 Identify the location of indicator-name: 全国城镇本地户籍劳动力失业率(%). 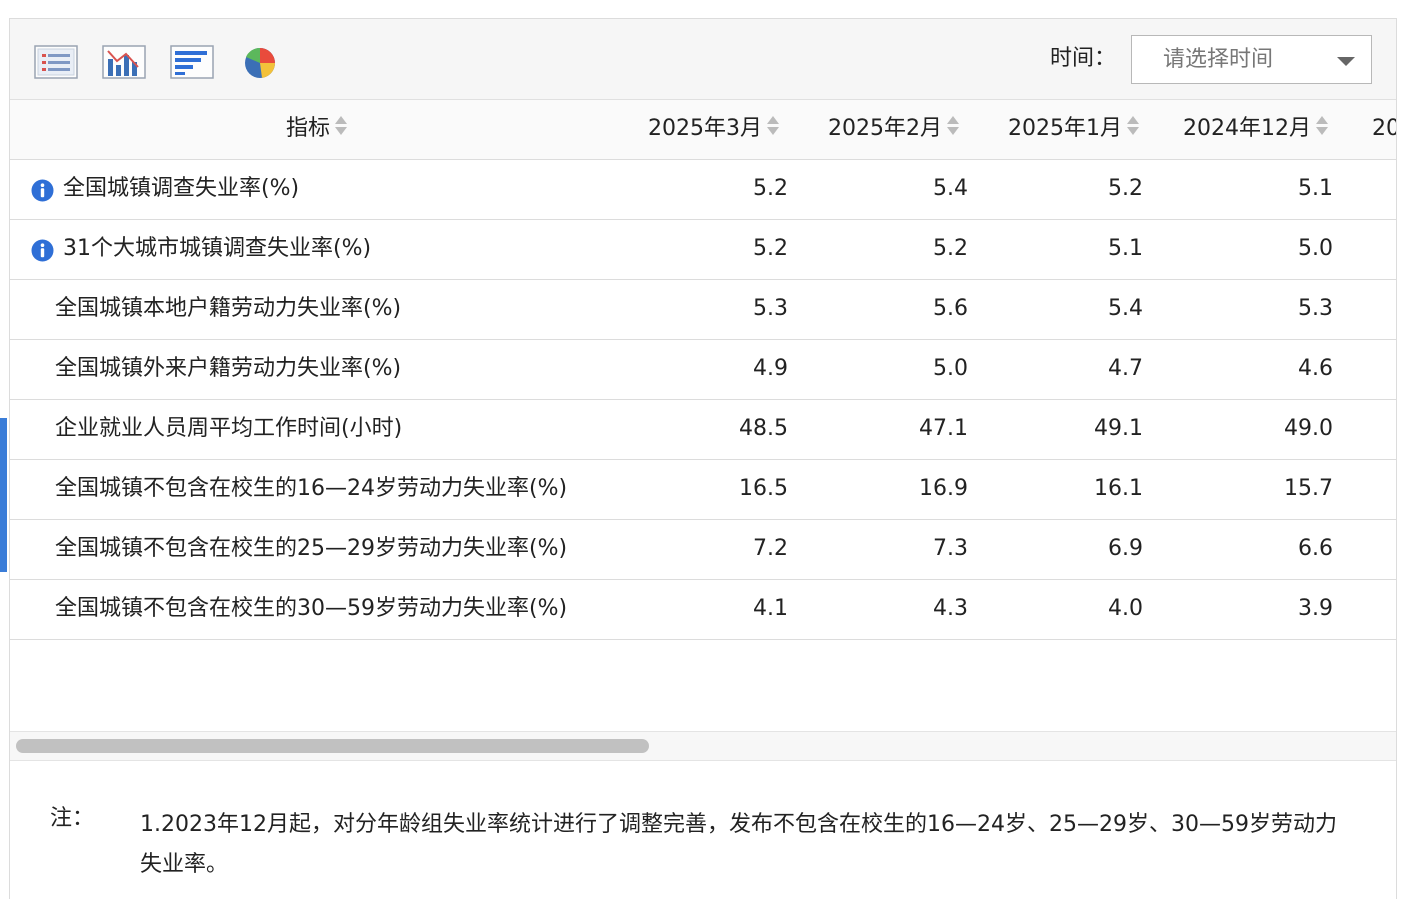
(228, 308).